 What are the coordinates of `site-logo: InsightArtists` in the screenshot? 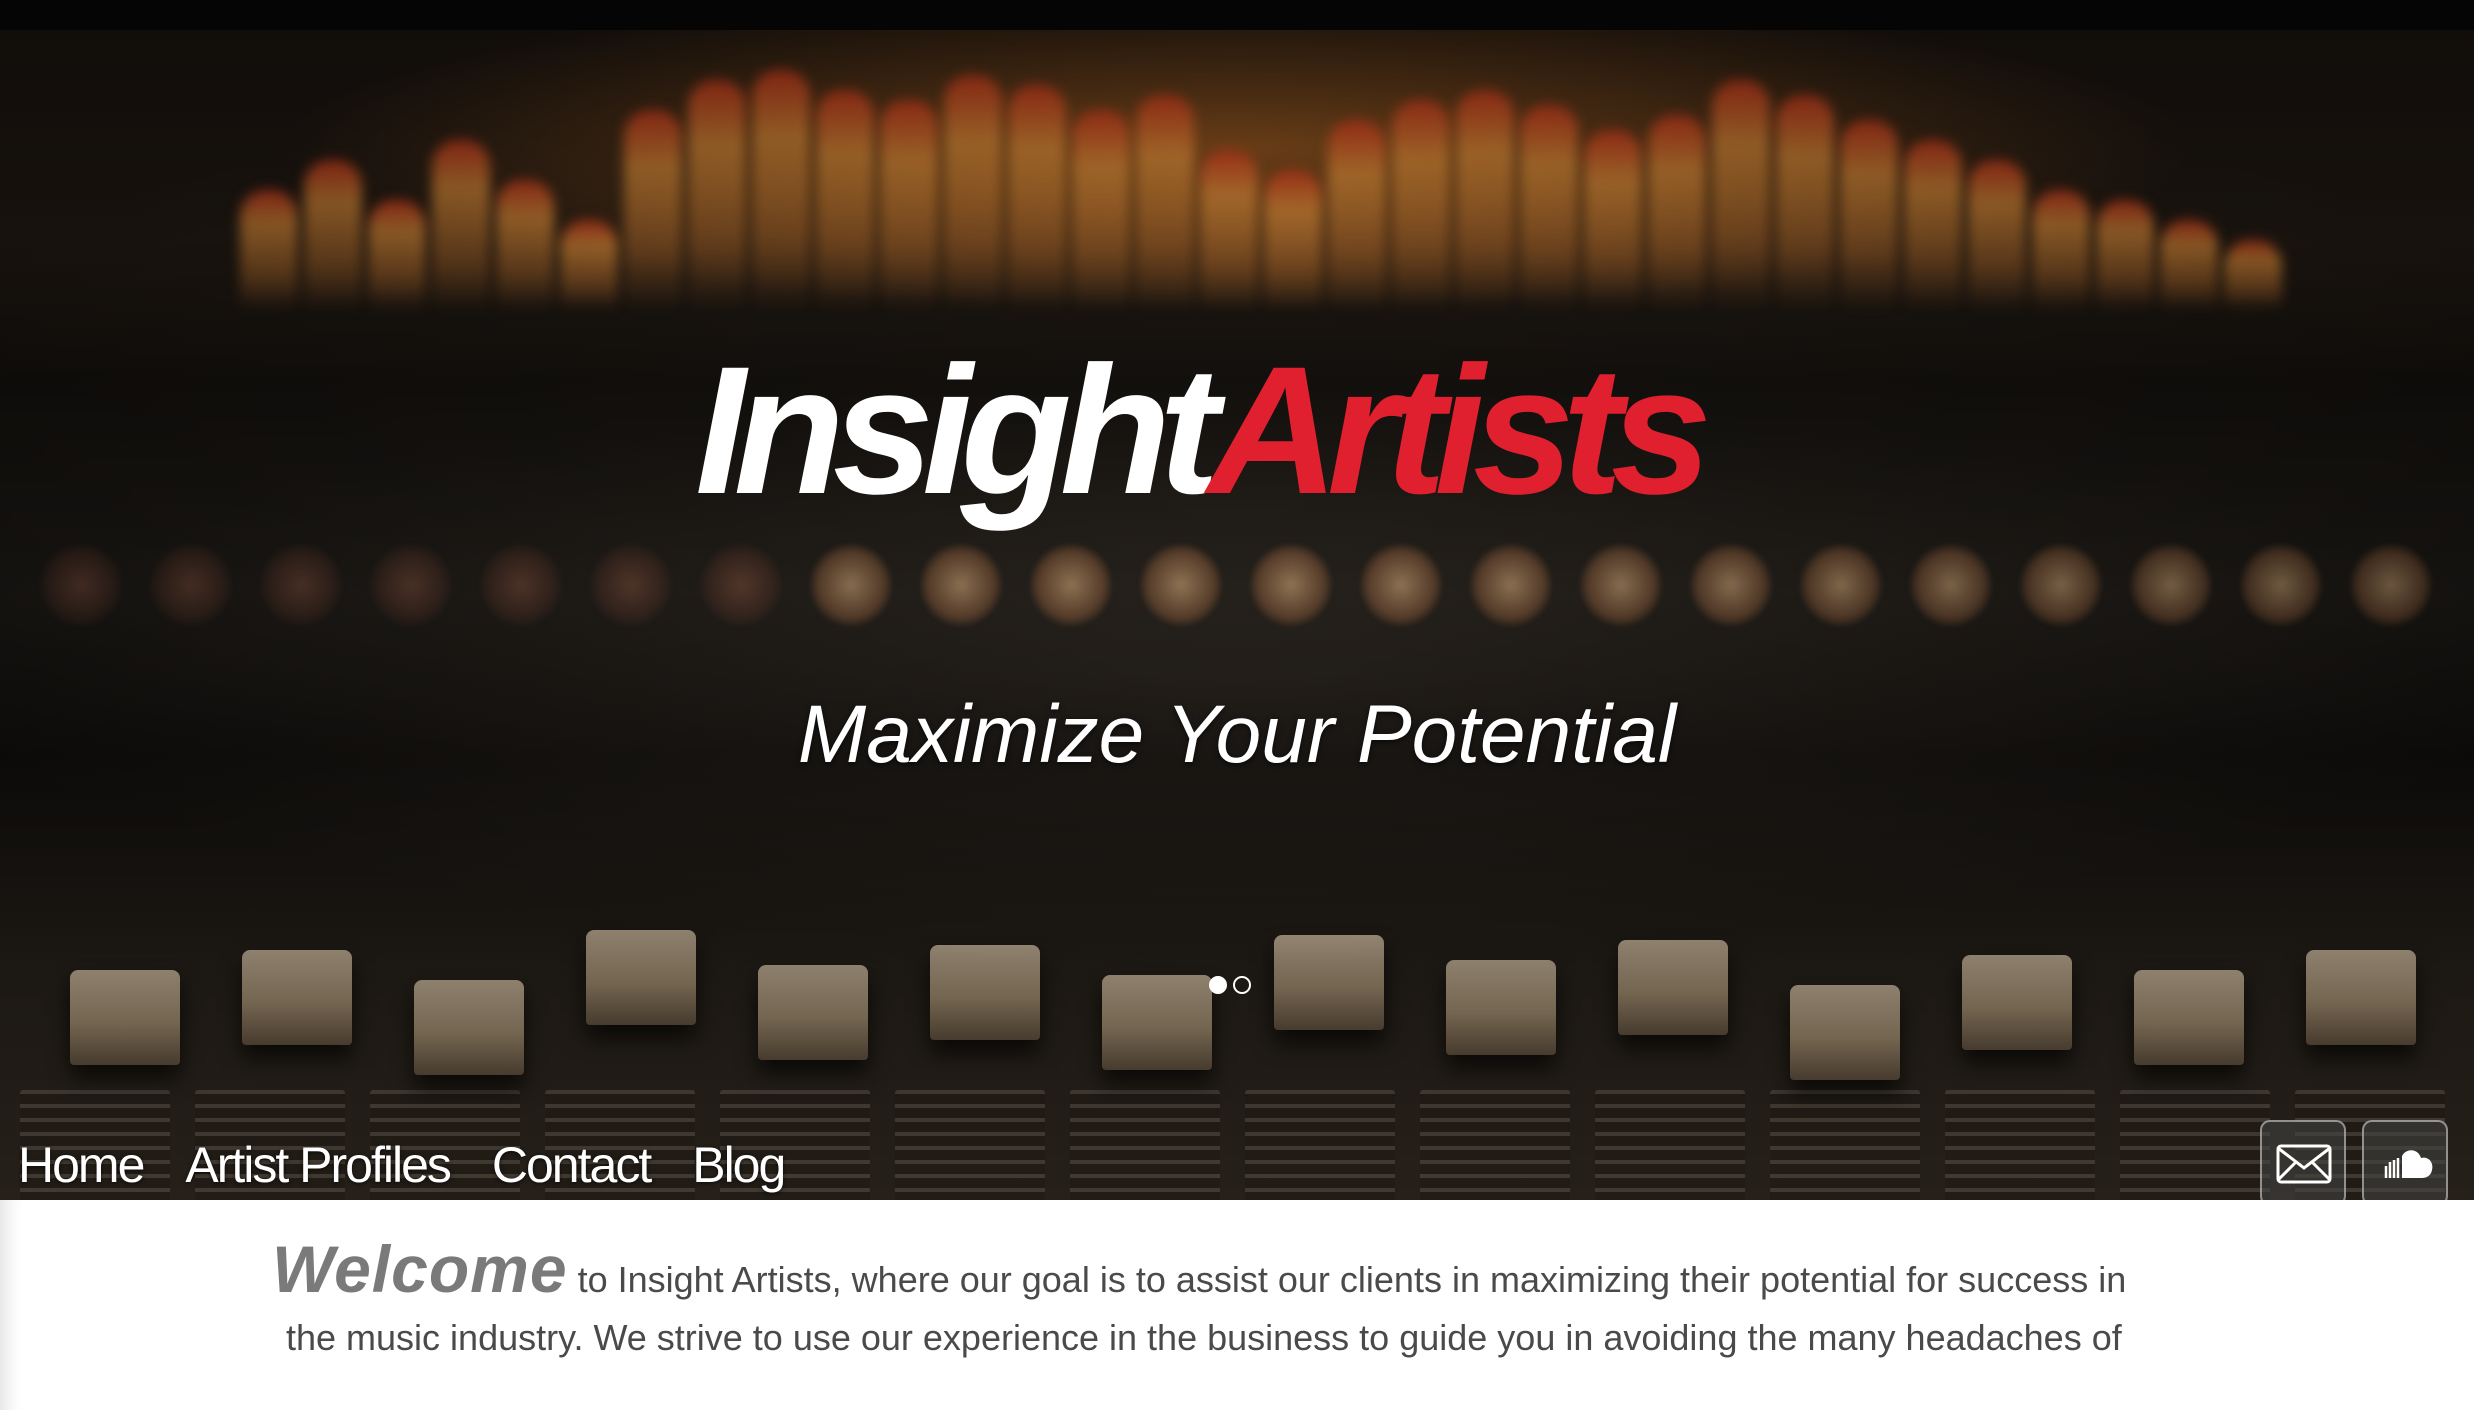 It's located at (1245, 430).